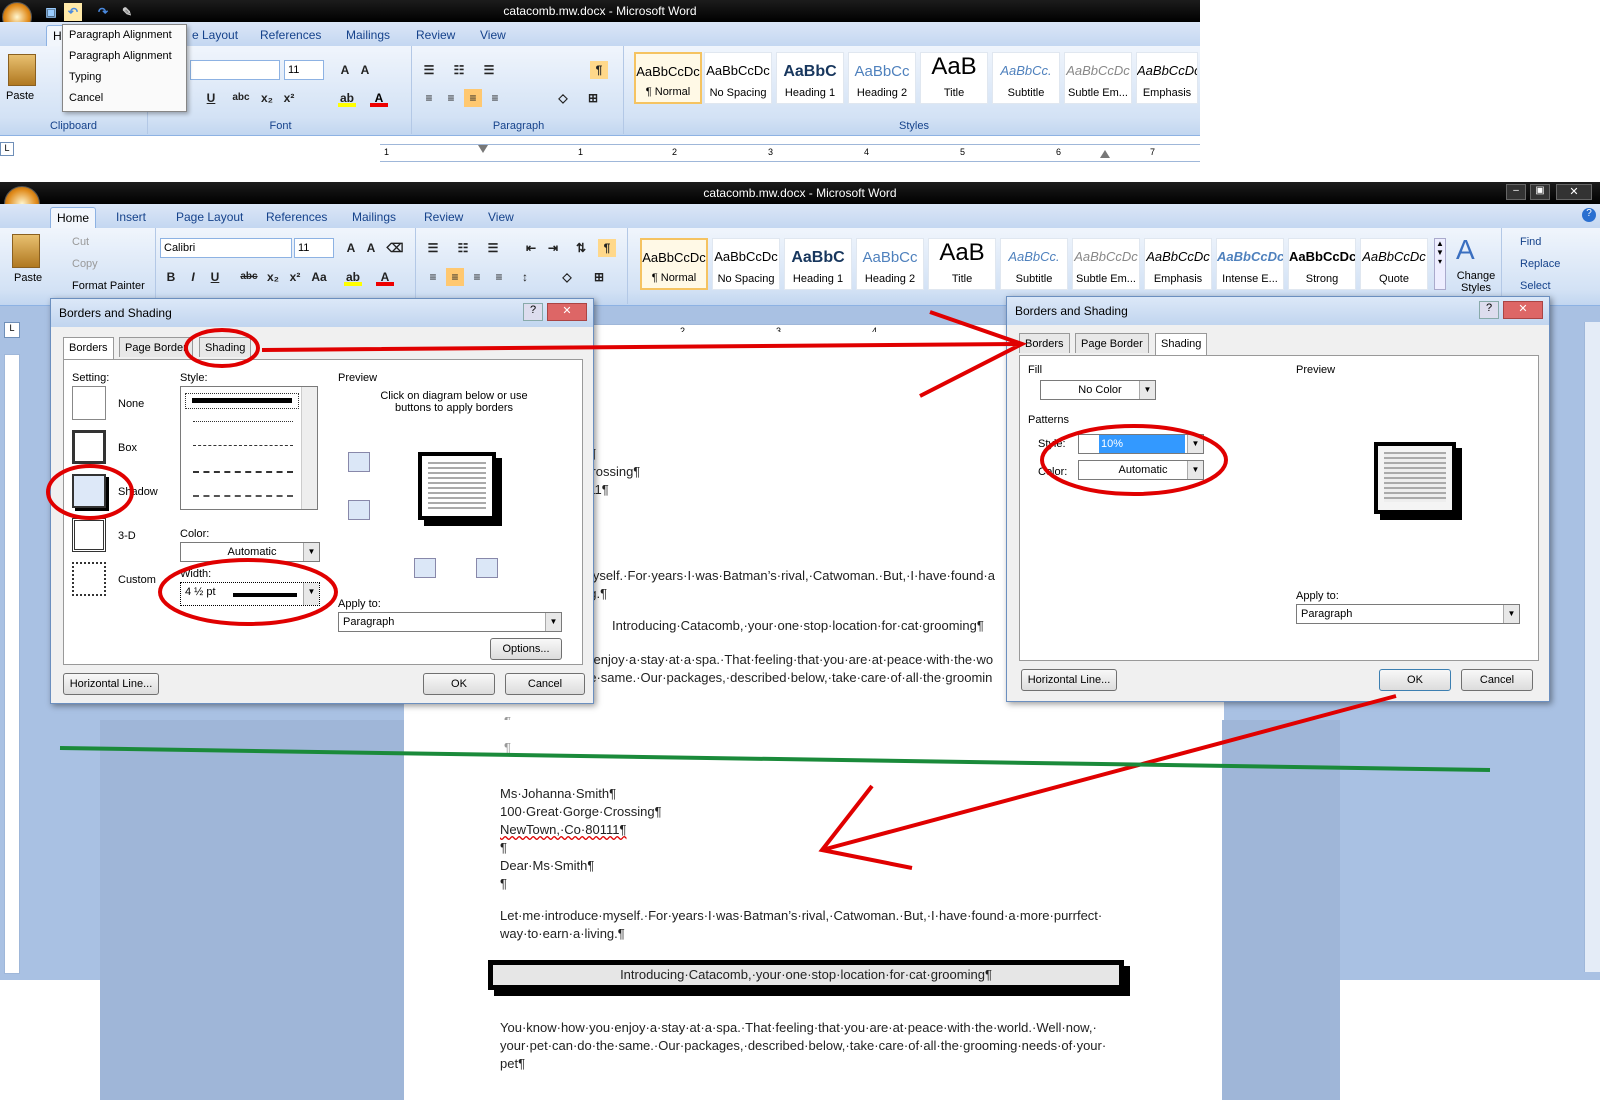  Describe the element at coordinates (674, 264) in the screenshot. I see `style-normal: AaBbCcDc ¶ Normal` at that location.